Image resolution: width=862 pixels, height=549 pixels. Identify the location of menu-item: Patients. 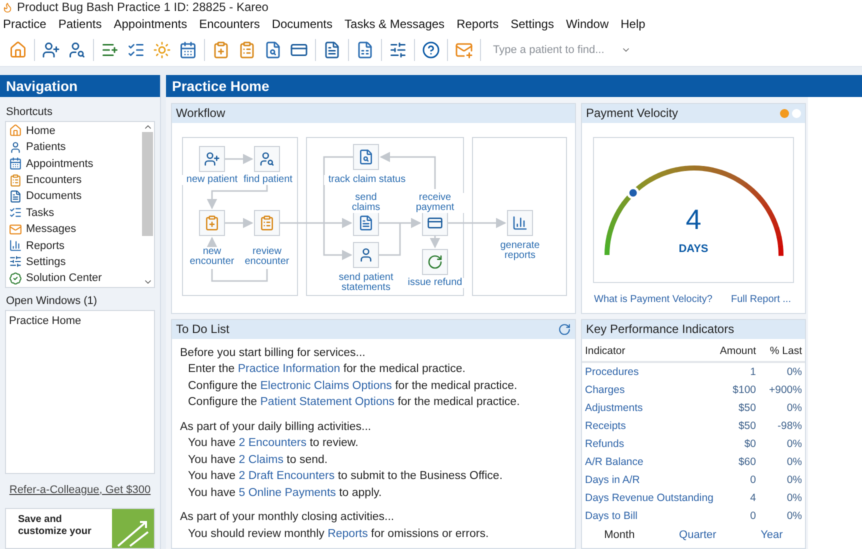
(80, 24).